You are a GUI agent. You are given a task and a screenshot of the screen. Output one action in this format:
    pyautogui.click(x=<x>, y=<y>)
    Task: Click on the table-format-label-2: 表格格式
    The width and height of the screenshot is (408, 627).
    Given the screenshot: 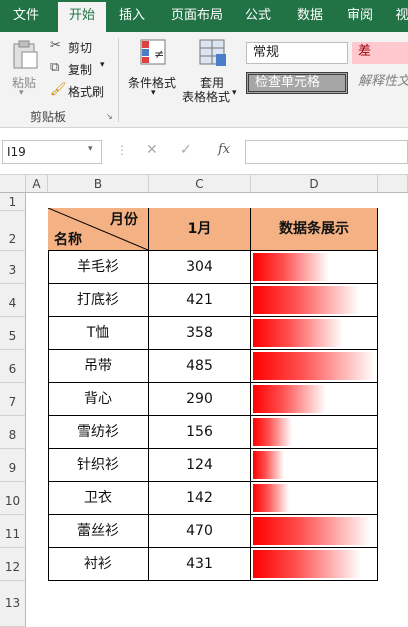 What is the action you would take?
    pyautogui.click(x=206, y=97)
    